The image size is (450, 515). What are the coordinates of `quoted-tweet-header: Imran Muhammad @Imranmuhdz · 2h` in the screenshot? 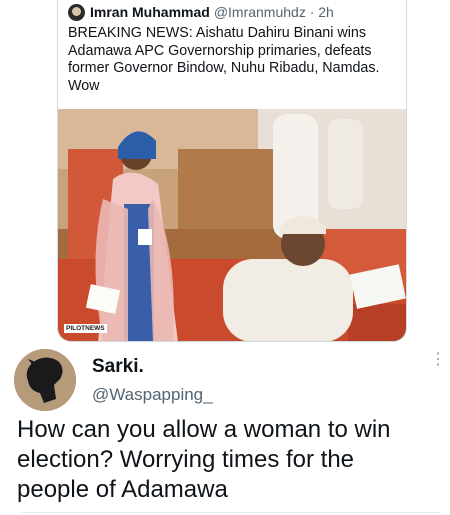 It's located at (201, 12).